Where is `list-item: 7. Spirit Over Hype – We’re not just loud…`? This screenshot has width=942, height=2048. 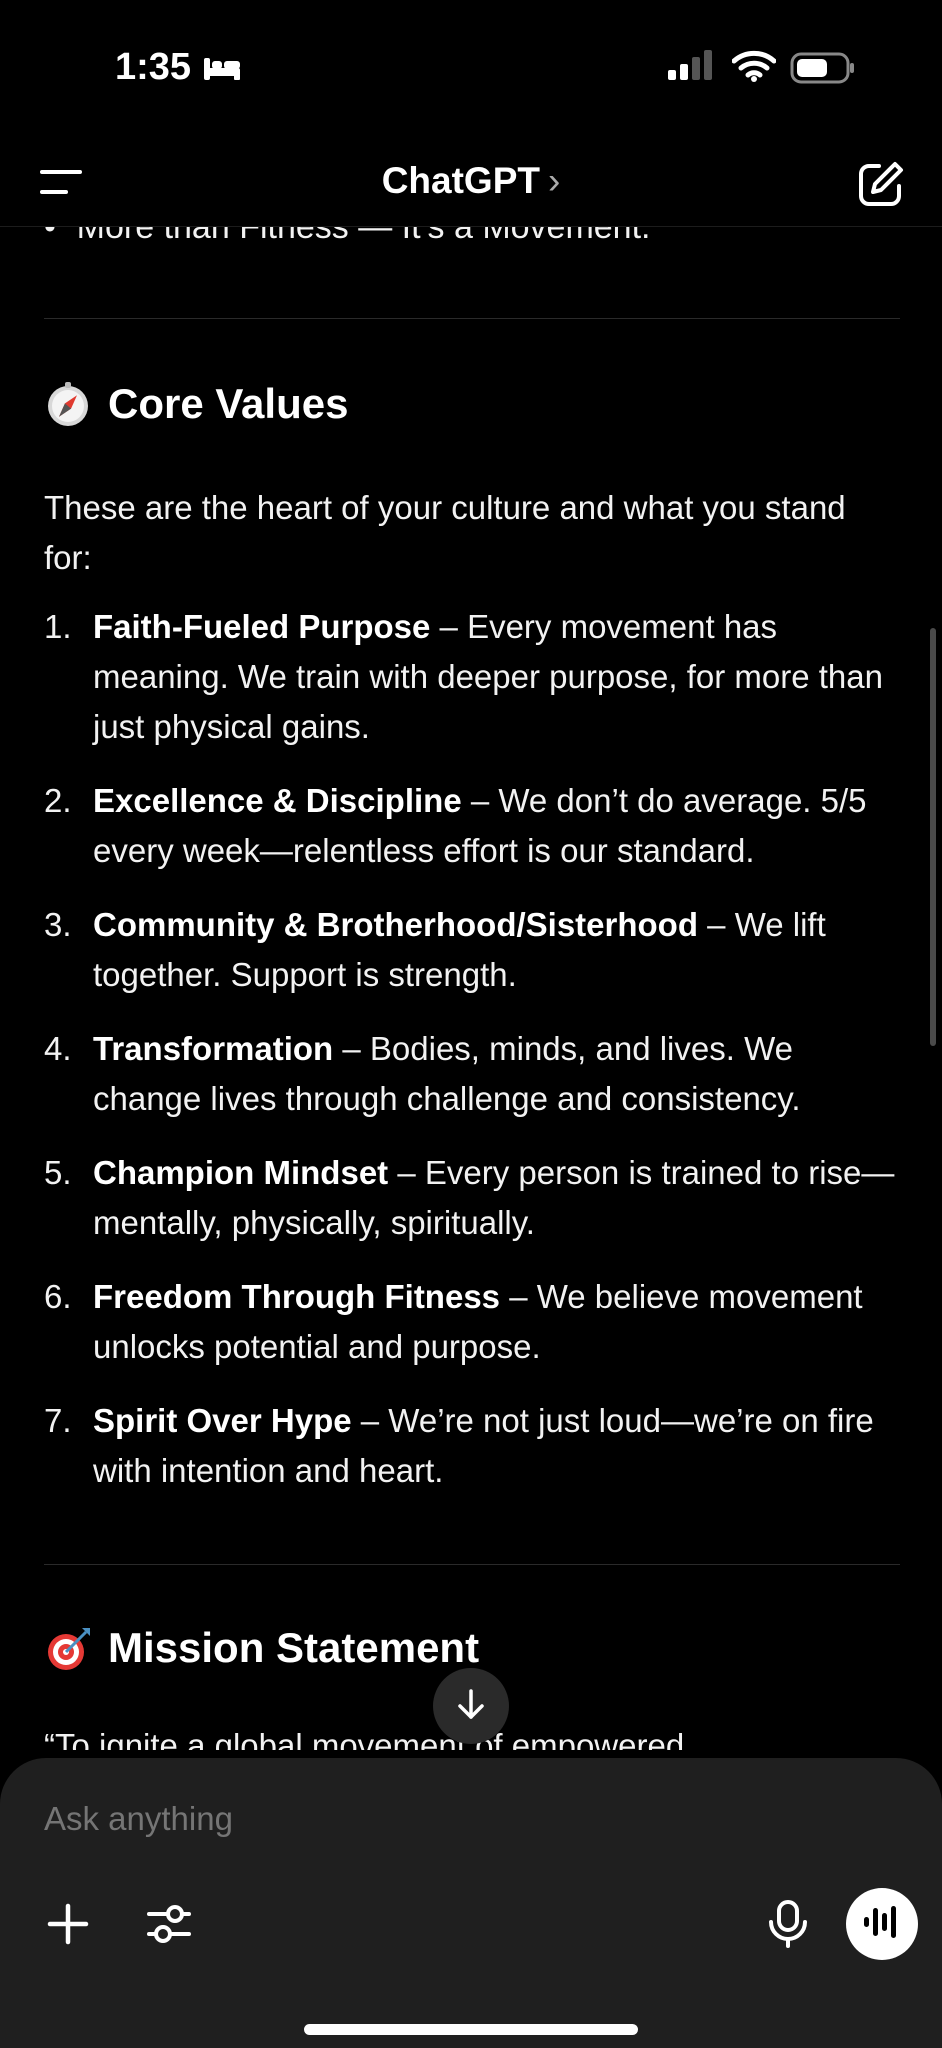
list-item: 7. Spirit Over Hype – We’re not just loud… is located at coordinates (459, 1445).